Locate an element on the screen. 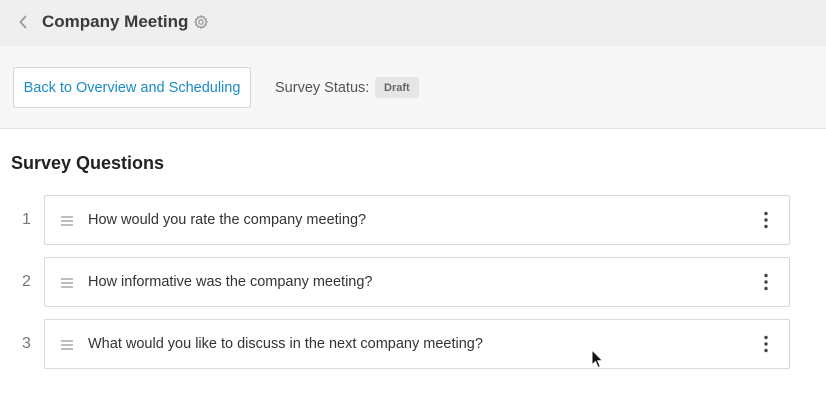 This screenshot has height=416, width=826. chevron-left-icon is located at coordinates (23, 22).